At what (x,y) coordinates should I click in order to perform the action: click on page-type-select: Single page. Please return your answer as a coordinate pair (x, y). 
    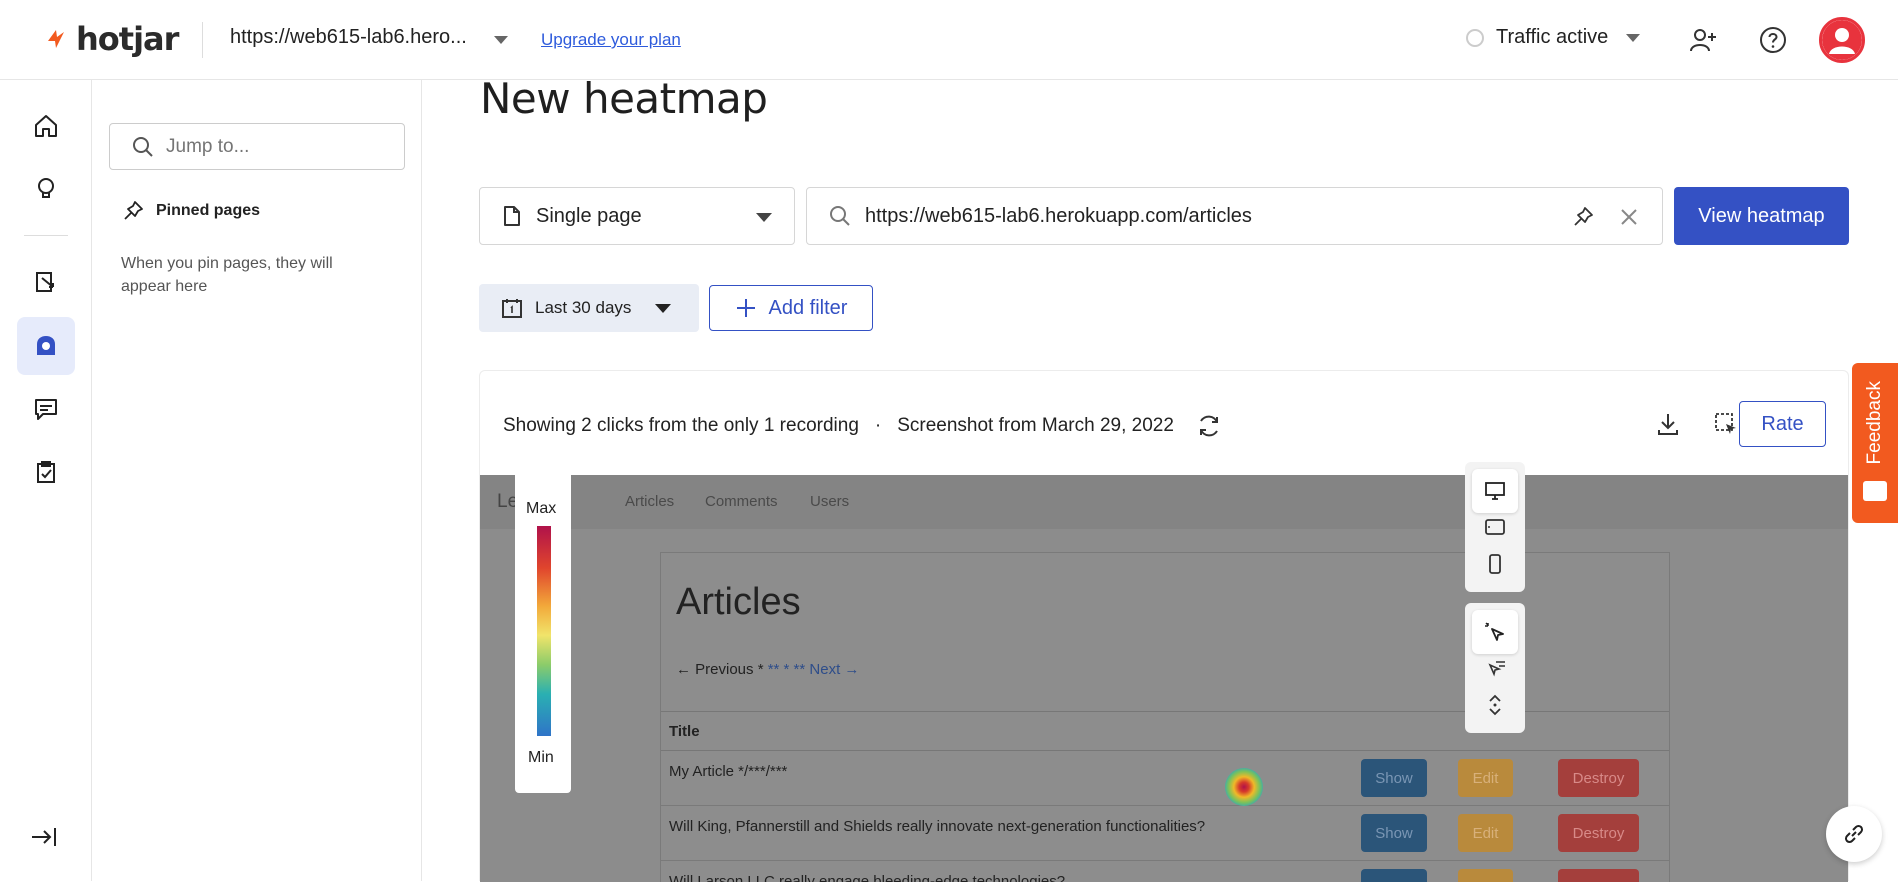
    Looking at the image, I should click on (637, 216).